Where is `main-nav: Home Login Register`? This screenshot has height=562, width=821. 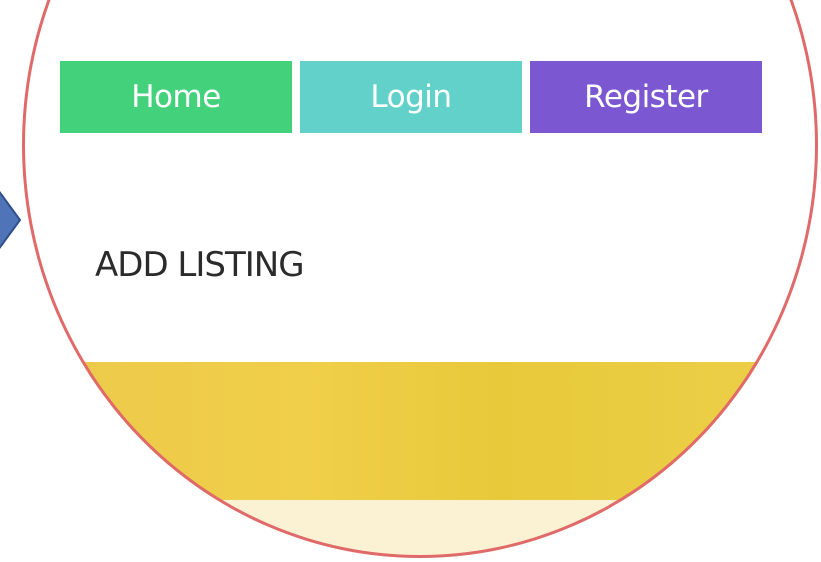 main-nav: Home Login Register is located at coordinates (411, 97).